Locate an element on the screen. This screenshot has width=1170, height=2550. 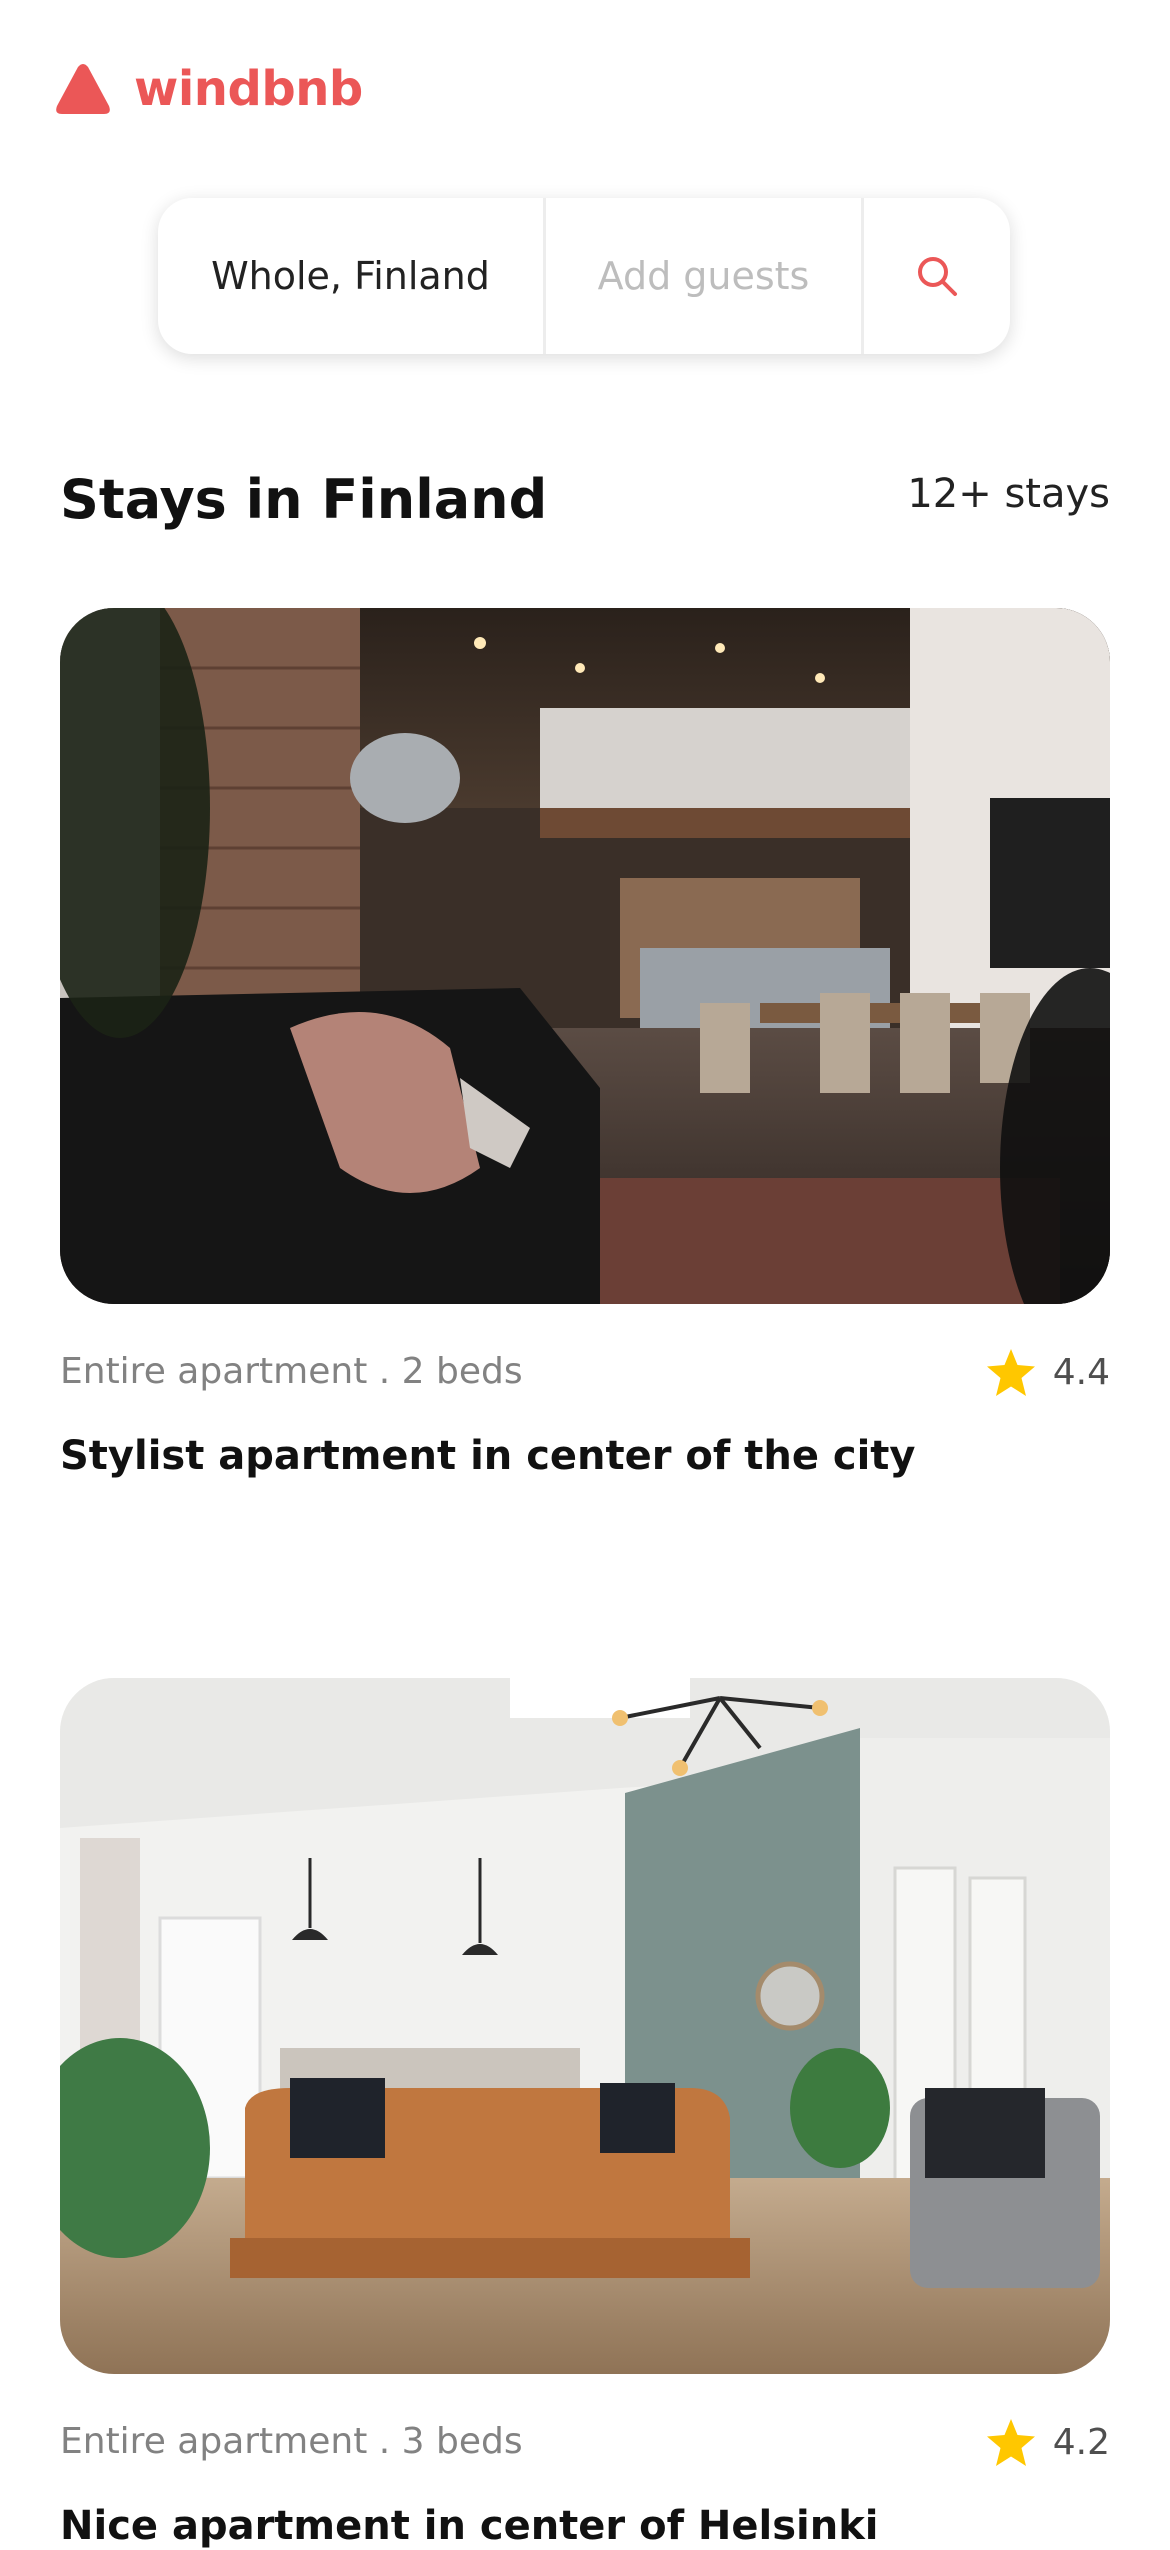
search-button is located at coordinates (937, 276).